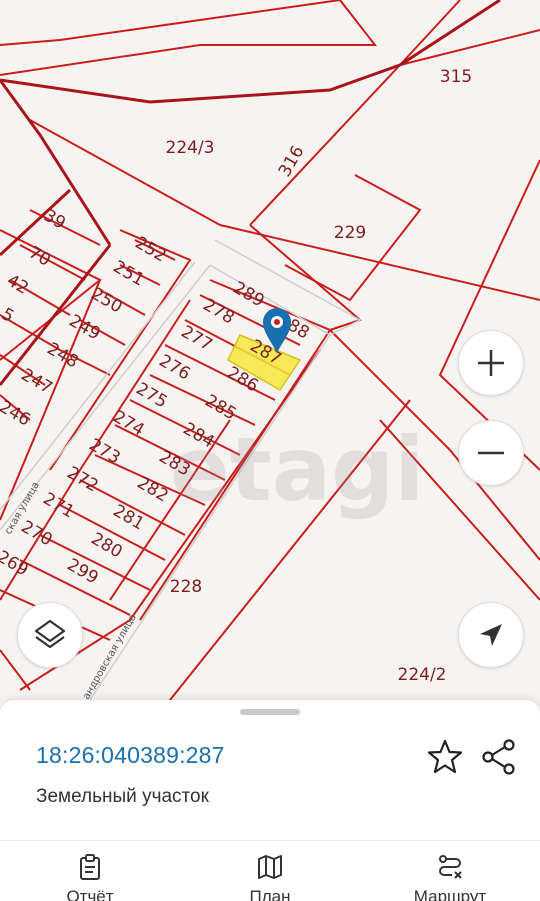  I want to click on minus-icon, so click(491, 453).